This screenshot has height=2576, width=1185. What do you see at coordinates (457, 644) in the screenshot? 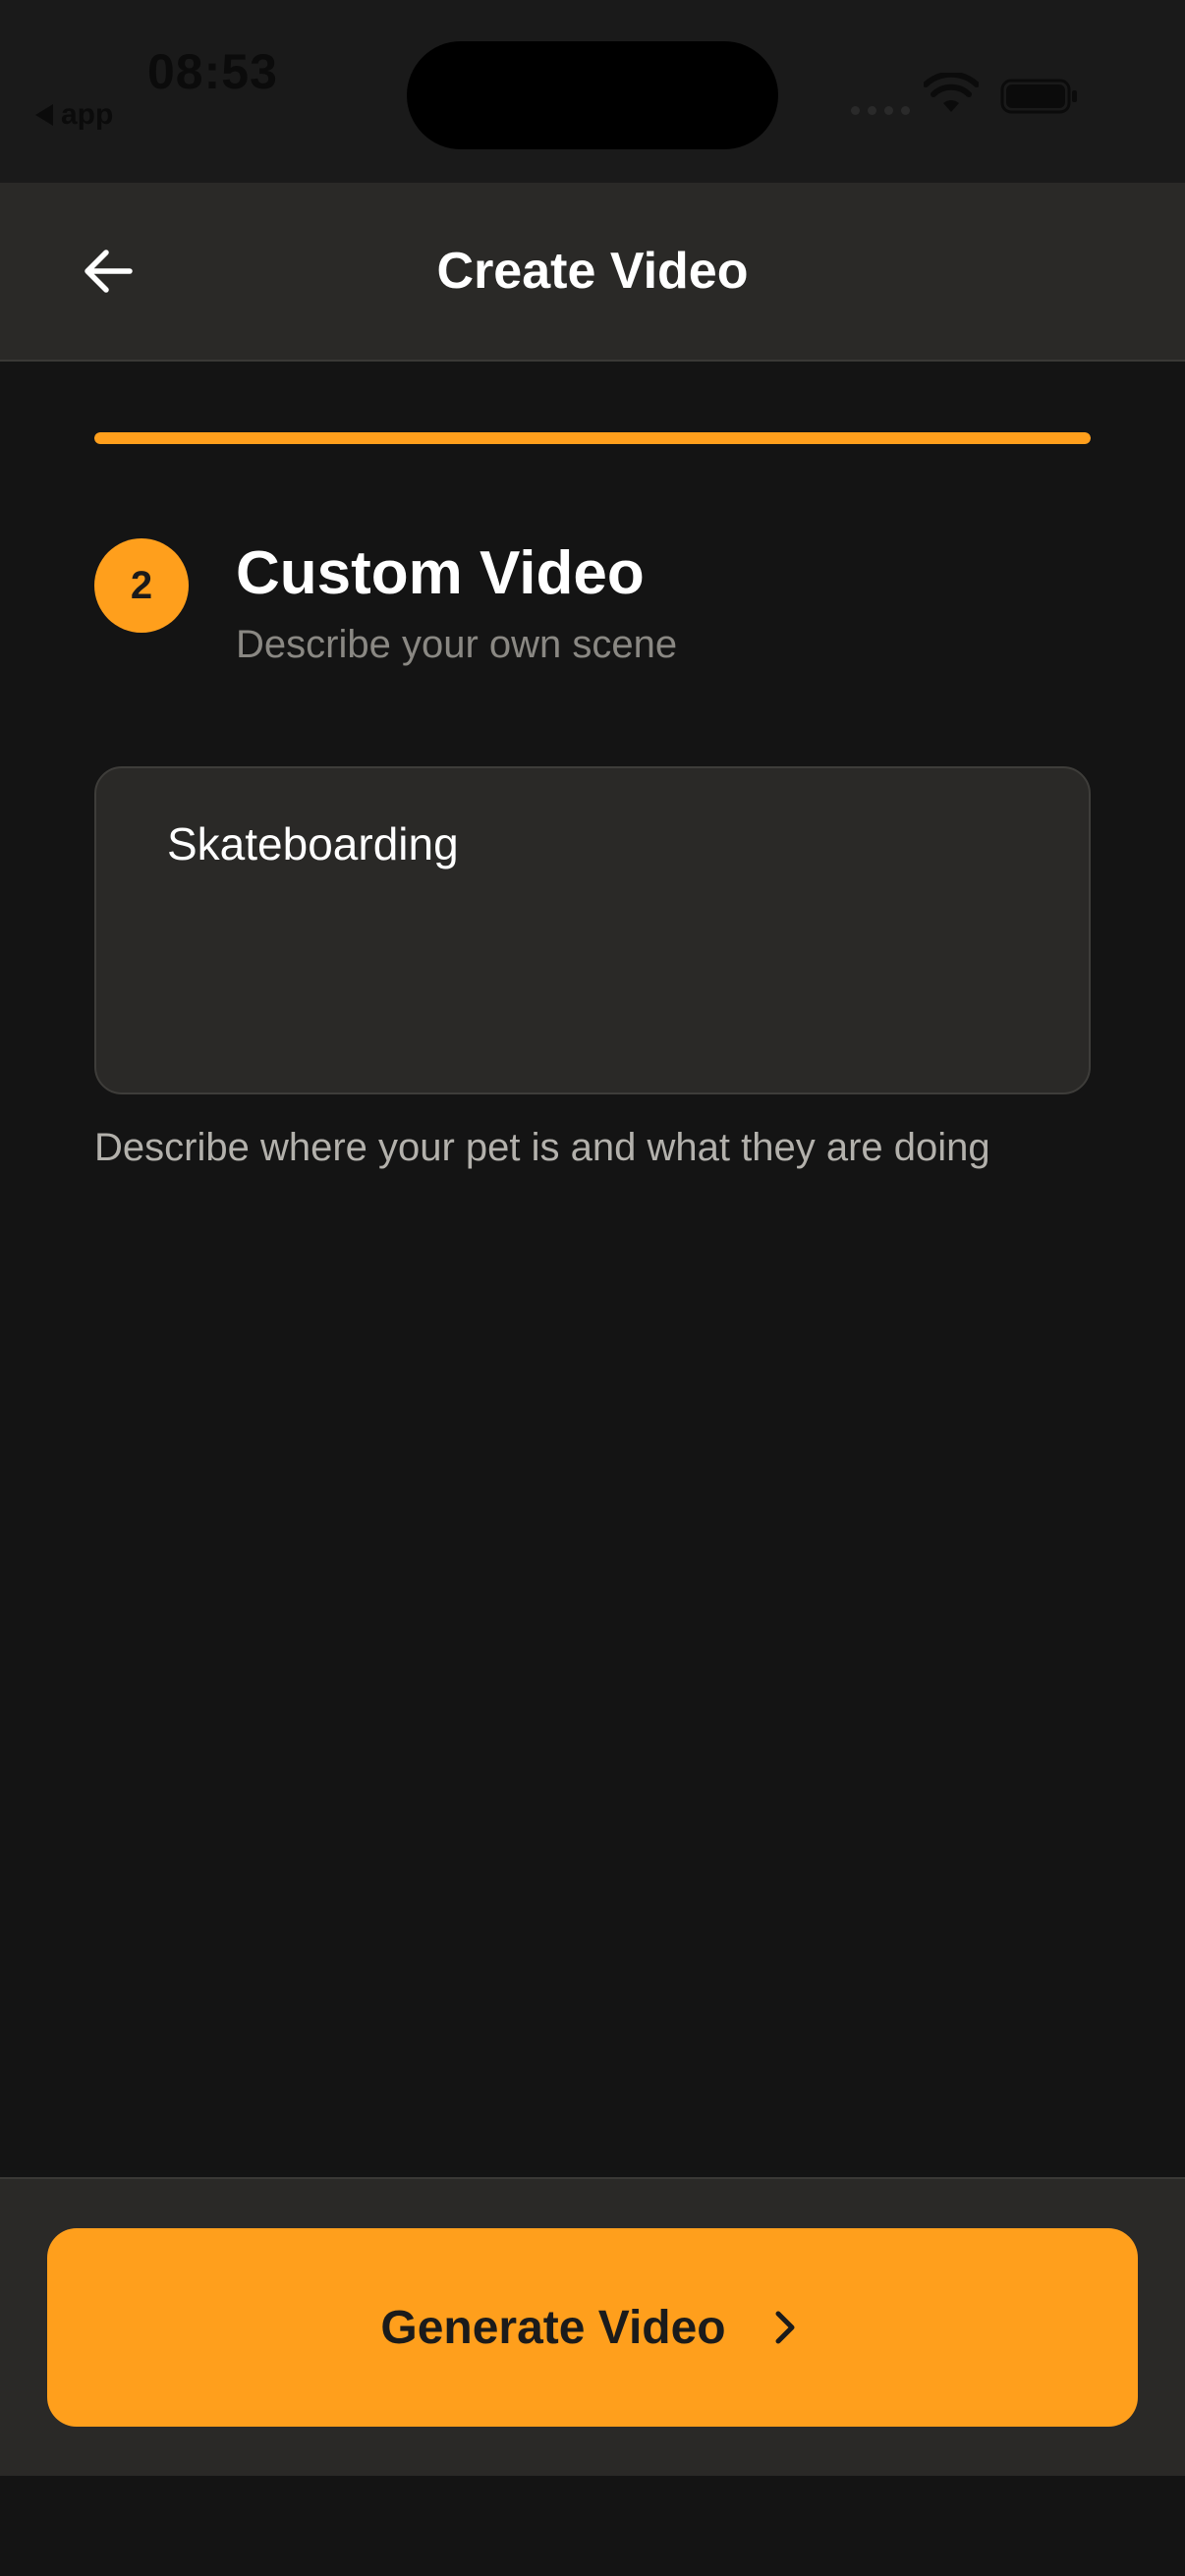
I see `step-subtitle: Describe your own scene` at bounding box center [457, 644].